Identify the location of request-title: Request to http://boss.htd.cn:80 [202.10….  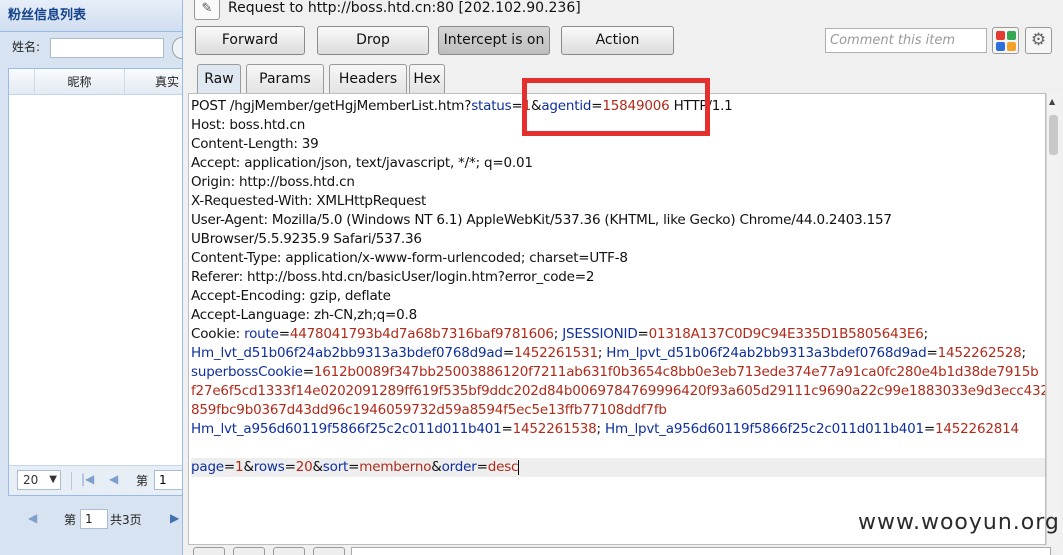
(404, 8).